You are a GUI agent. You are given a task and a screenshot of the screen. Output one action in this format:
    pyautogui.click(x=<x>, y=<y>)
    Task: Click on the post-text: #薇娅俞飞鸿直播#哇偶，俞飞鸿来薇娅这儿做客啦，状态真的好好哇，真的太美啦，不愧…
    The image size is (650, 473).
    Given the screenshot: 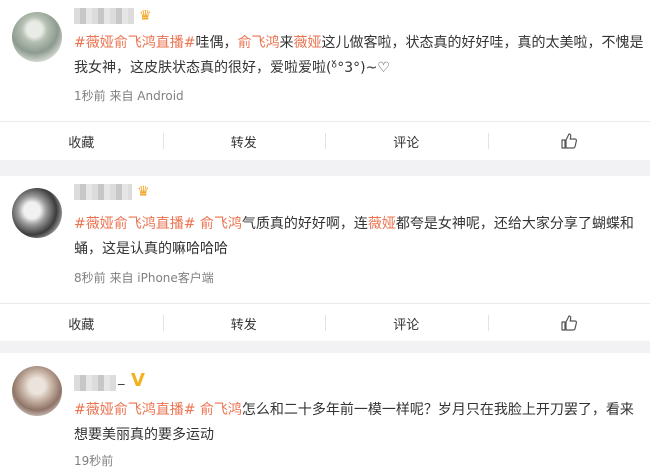 What is the action you would take?
    pyautogui.click(x=360, y=56)
    